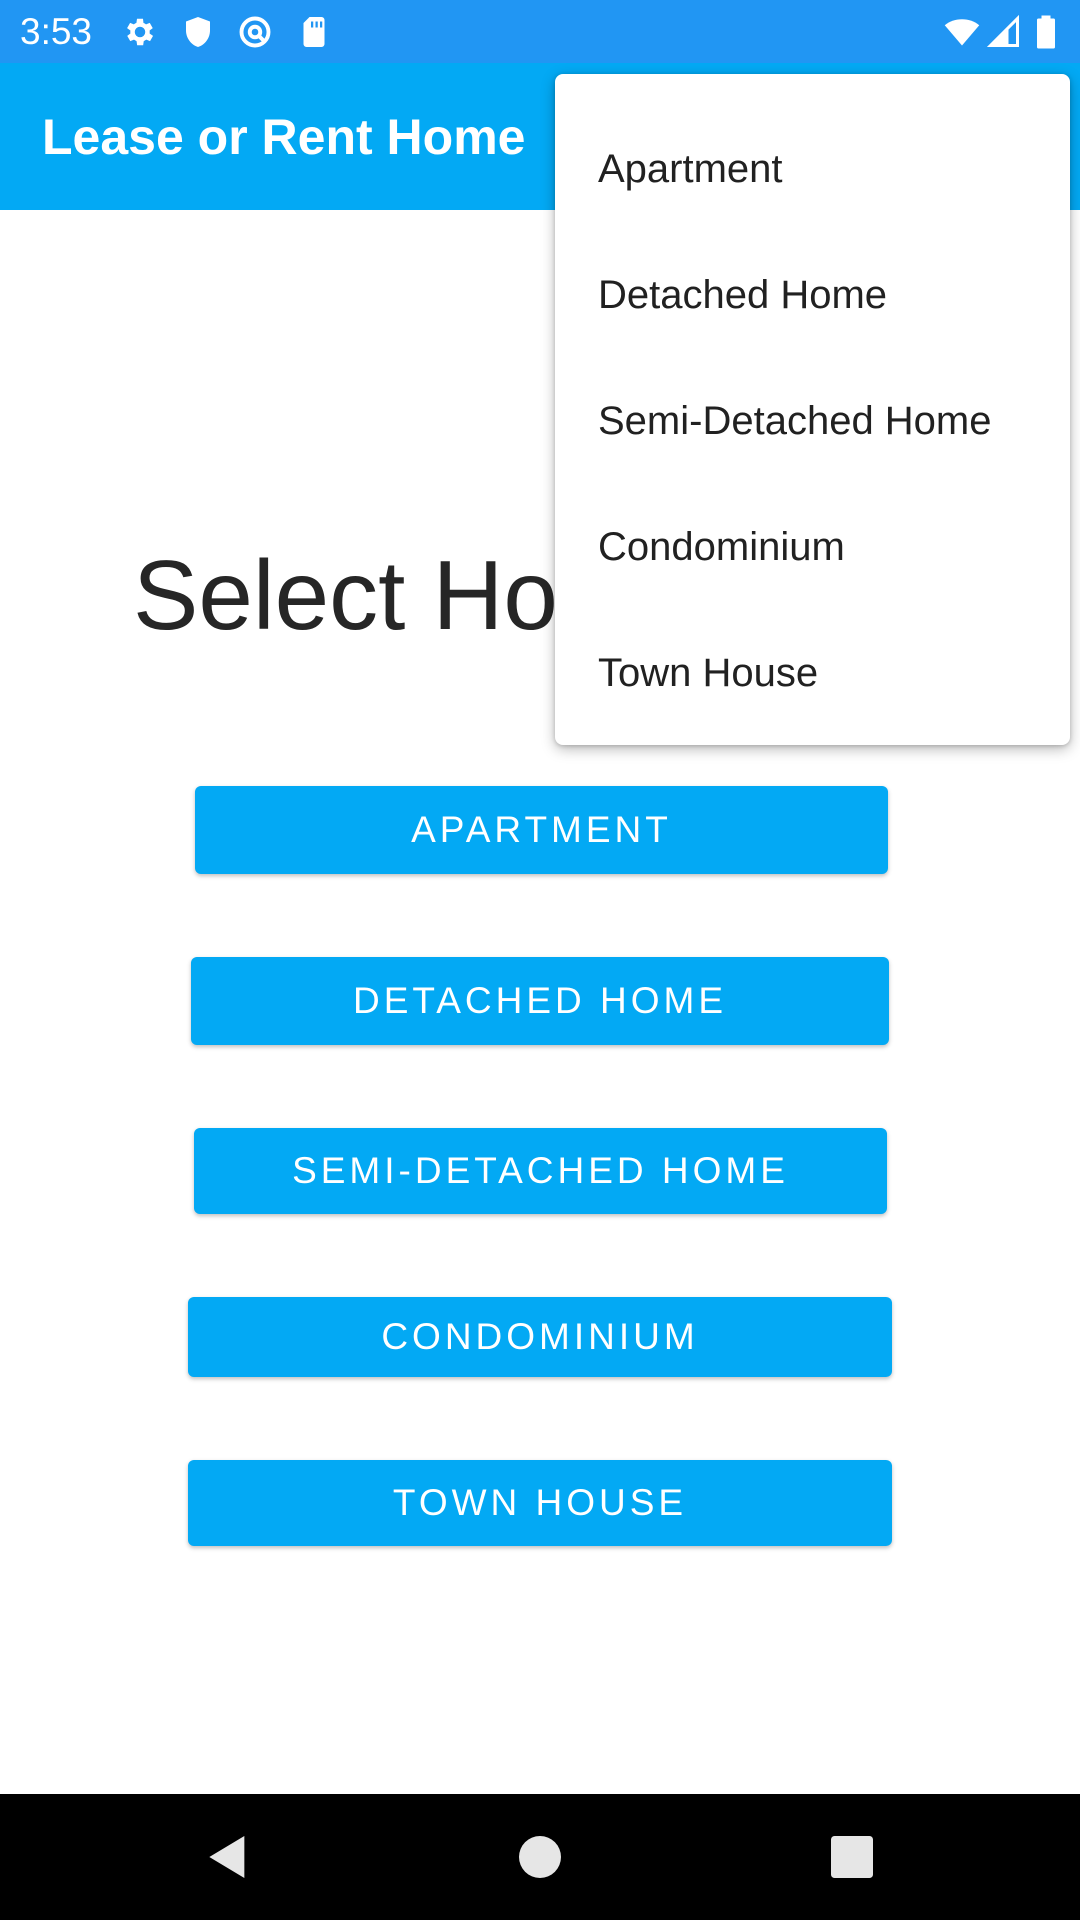 The image size is (1080, 1920). I want to click on battery-icon, so click(1046, 32).